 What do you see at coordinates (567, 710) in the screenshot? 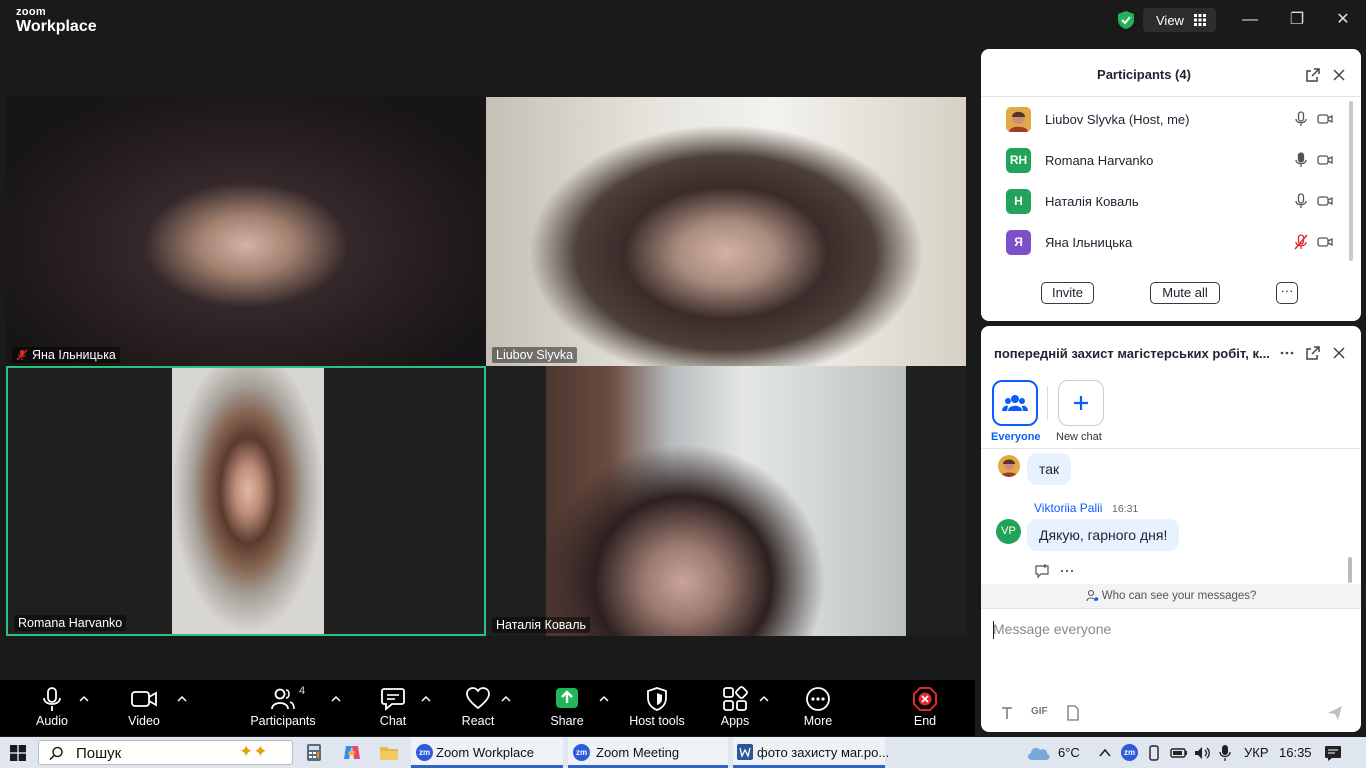
I see `share-button: Share` at bounding box center [567, 710].